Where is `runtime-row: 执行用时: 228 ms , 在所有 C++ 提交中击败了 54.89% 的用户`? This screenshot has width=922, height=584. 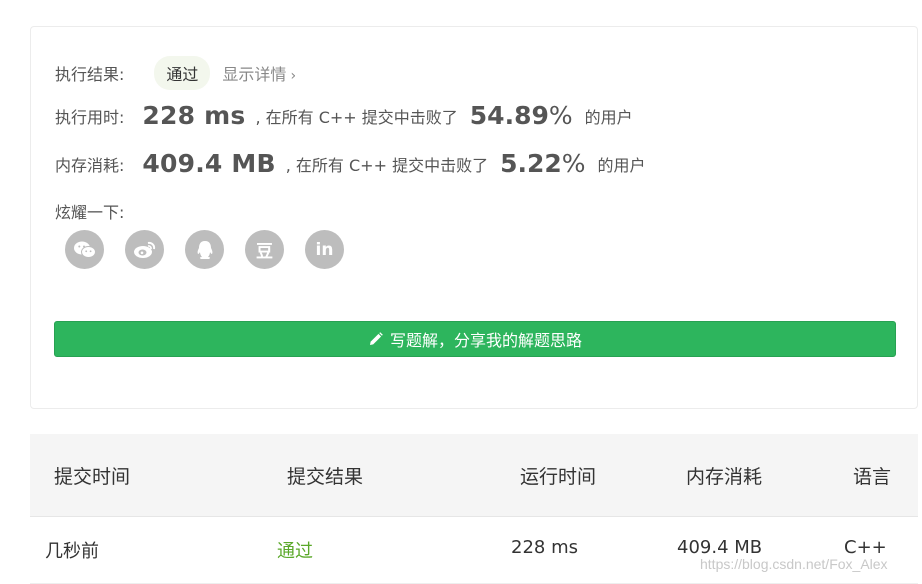 runtime-row: 执行用时: 228 ms , 在所有 C++ 提交中击败了 54.89% 的用户 is located at coordinates (344, 115).